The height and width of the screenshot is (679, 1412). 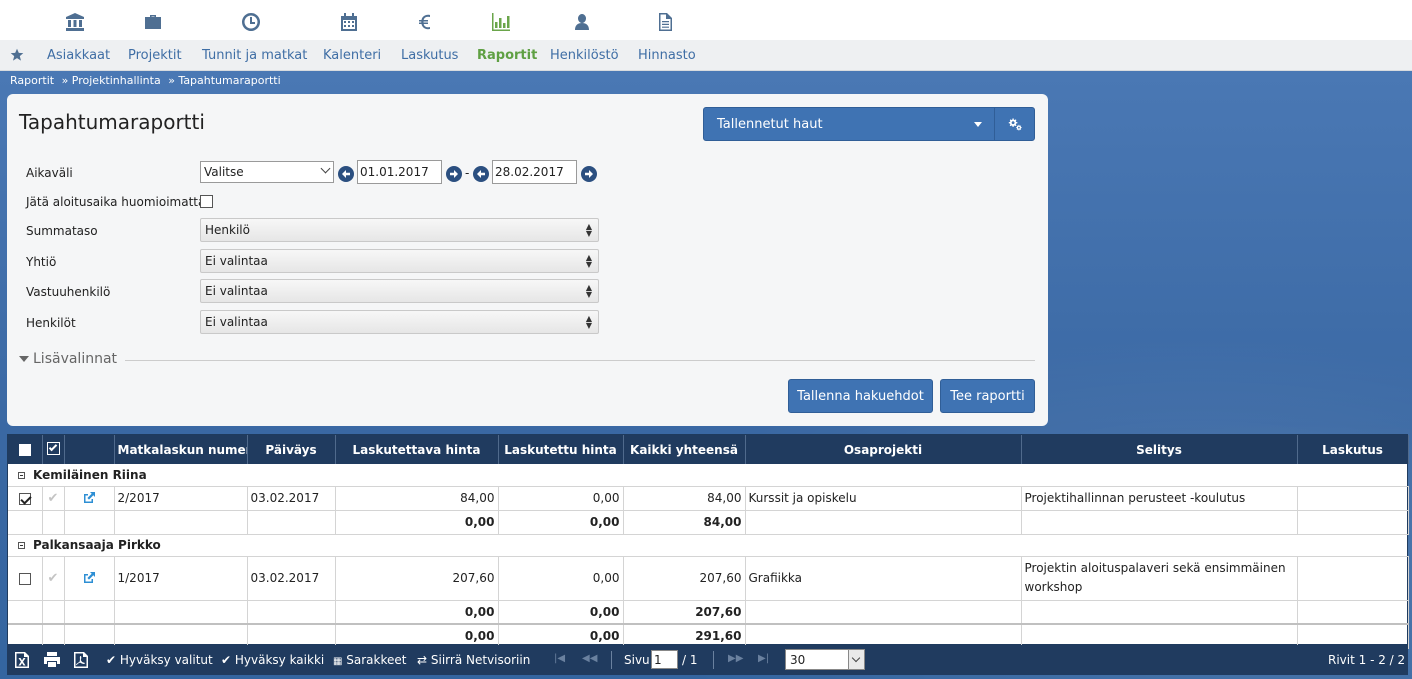 I want to click on link-header, so click(x=89, y=449).